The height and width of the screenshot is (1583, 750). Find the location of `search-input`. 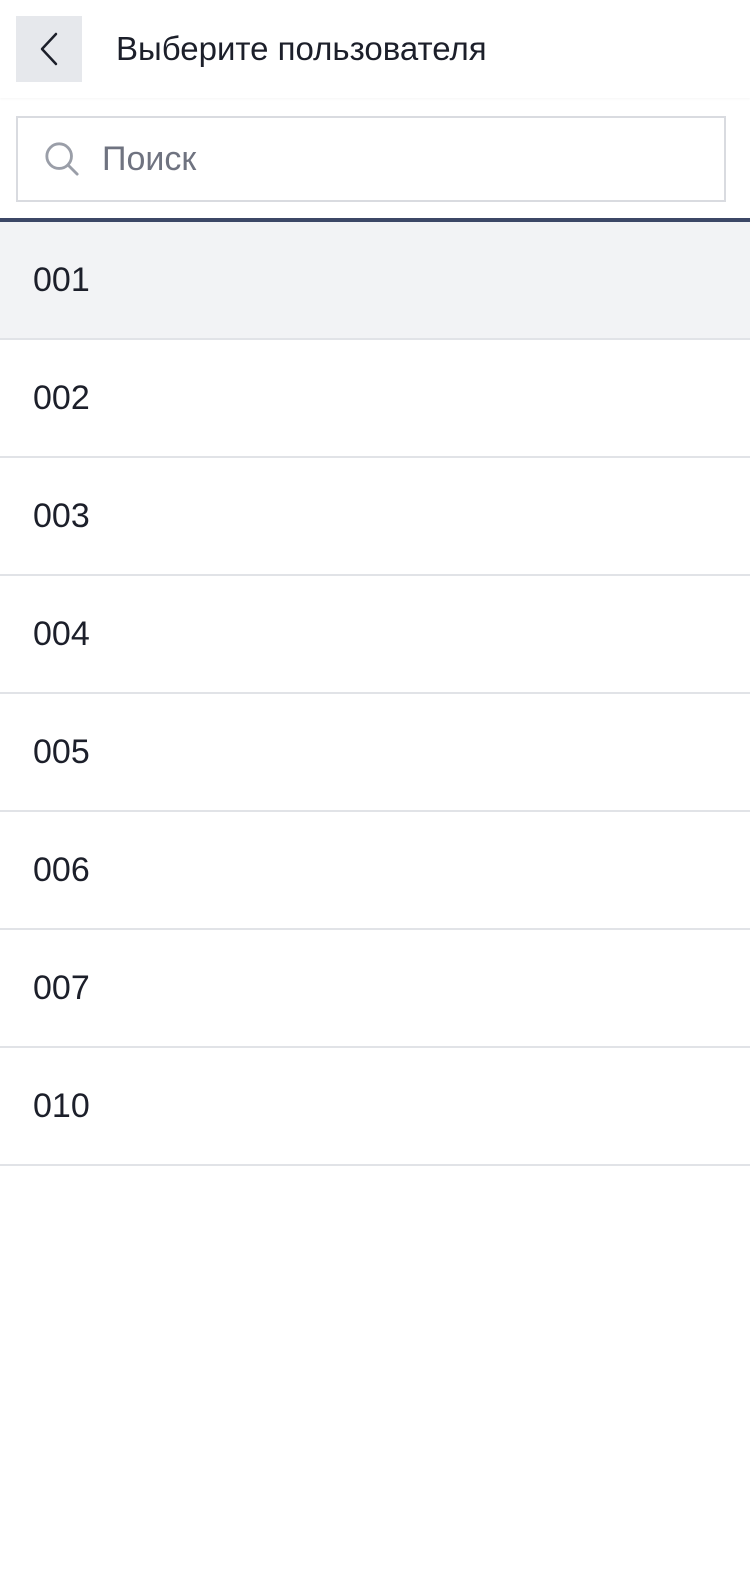

search-input is located at coordinates (392, 159).